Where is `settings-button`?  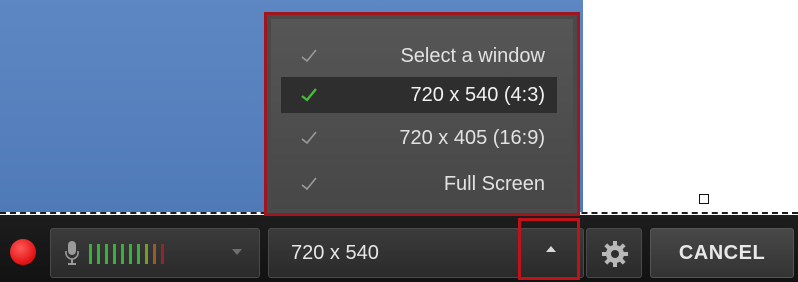 settings-button is located at coordinates (614, 253).